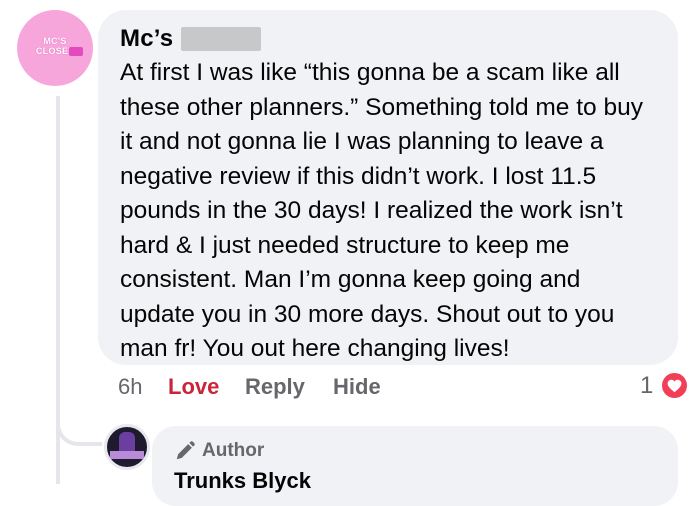  I want to click on avatar-logo-mark, so click(76, 51).